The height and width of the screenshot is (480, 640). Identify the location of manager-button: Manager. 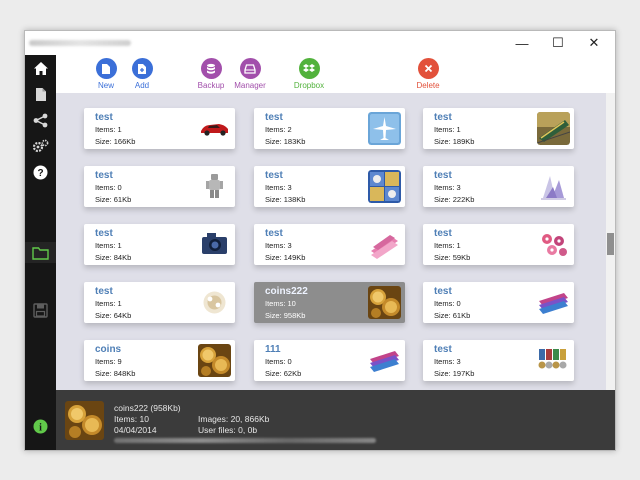
(250, 75).